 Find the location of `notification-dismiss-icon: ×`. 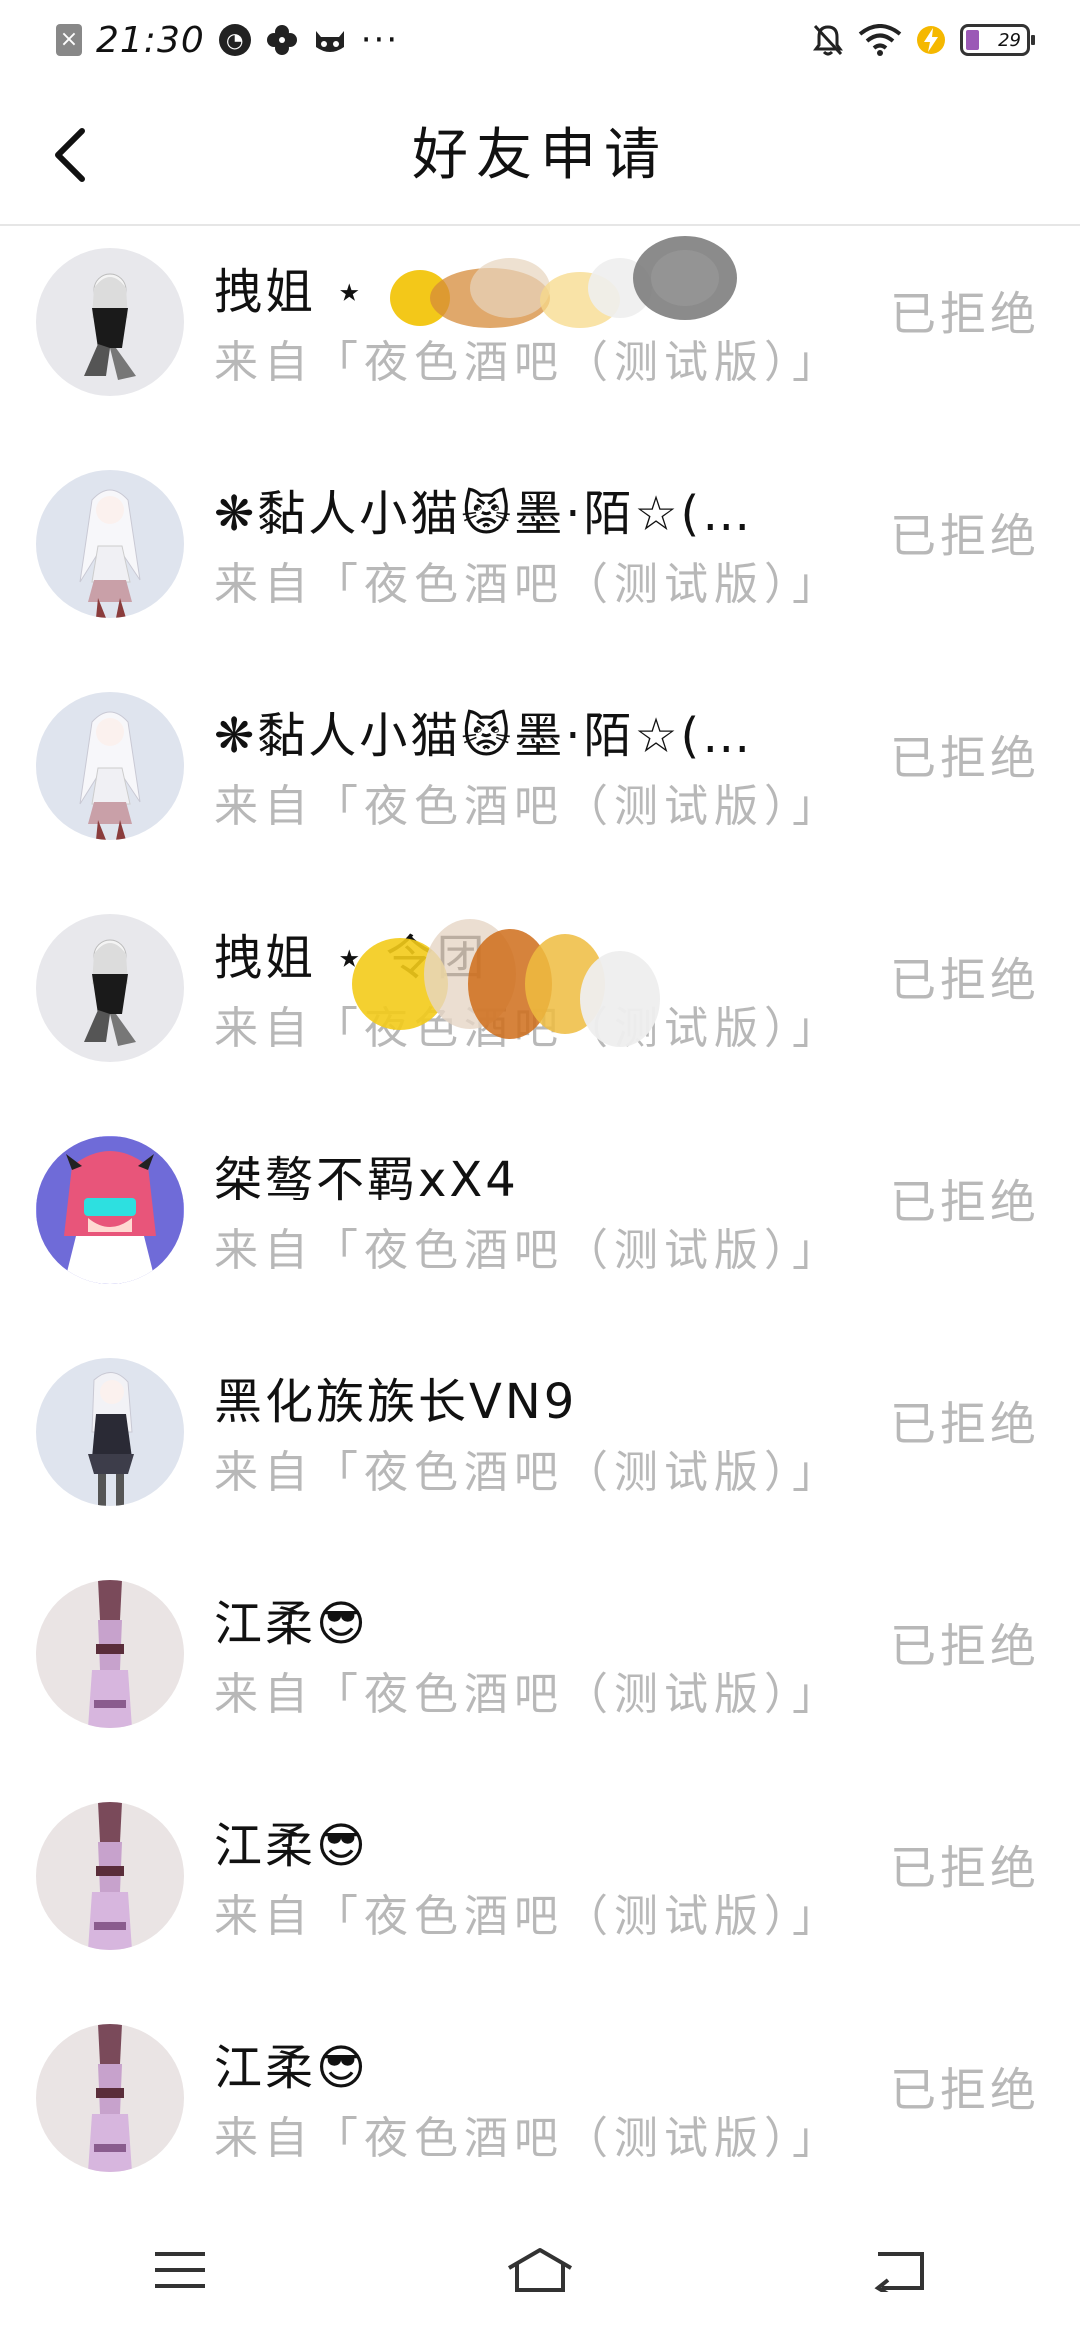

notification-dismiss-icon: × is located at coordinates (69, 40).